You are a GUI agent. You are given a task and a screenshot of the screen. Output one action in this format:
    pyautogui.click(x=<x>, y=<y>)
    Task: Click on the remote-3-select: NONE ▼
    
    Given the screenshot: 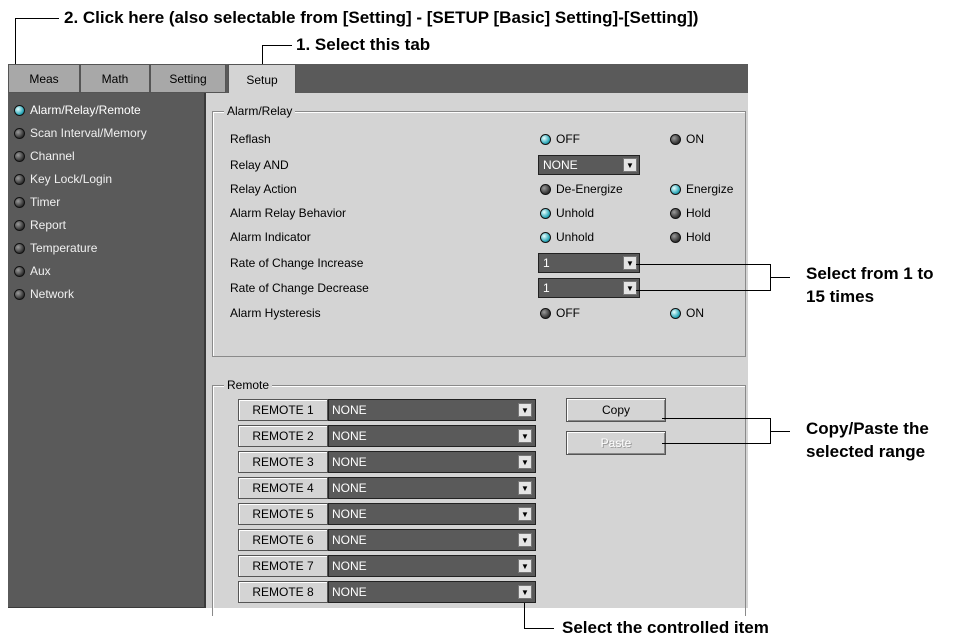 What is the action you would take?
    pyautogui.click(x=432, y=462)
    